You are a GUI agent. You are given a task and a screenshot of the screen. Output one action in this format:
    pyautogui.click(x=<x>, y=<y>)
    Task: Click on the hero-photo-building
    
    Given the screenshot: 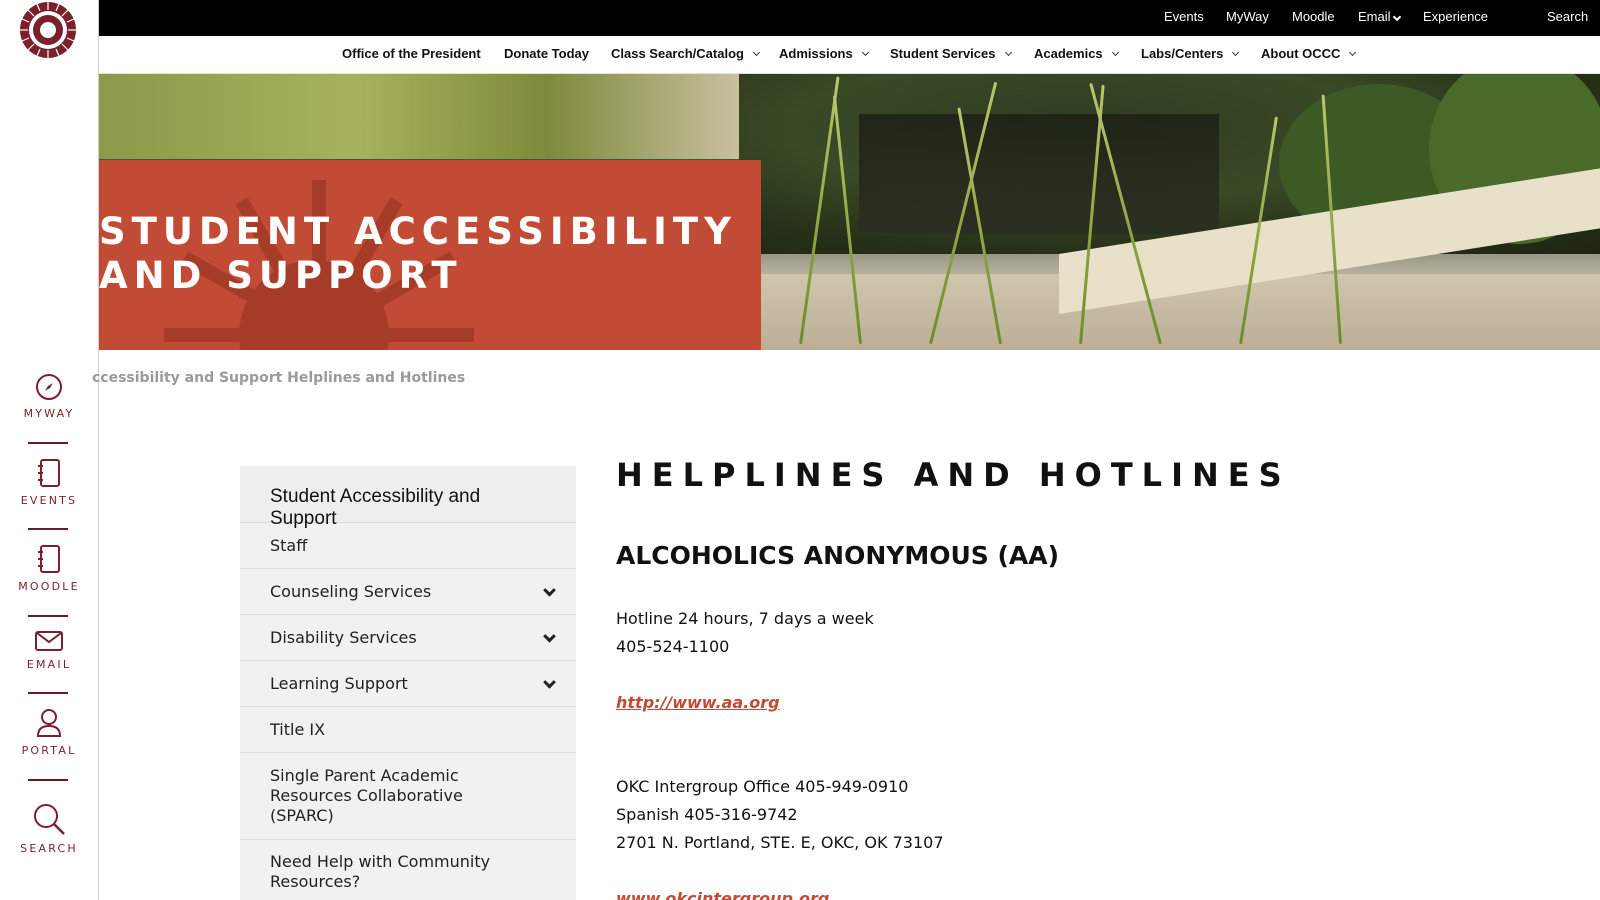 What is the action you would take?
    pyautogui.click(x=1039, y=174)
    